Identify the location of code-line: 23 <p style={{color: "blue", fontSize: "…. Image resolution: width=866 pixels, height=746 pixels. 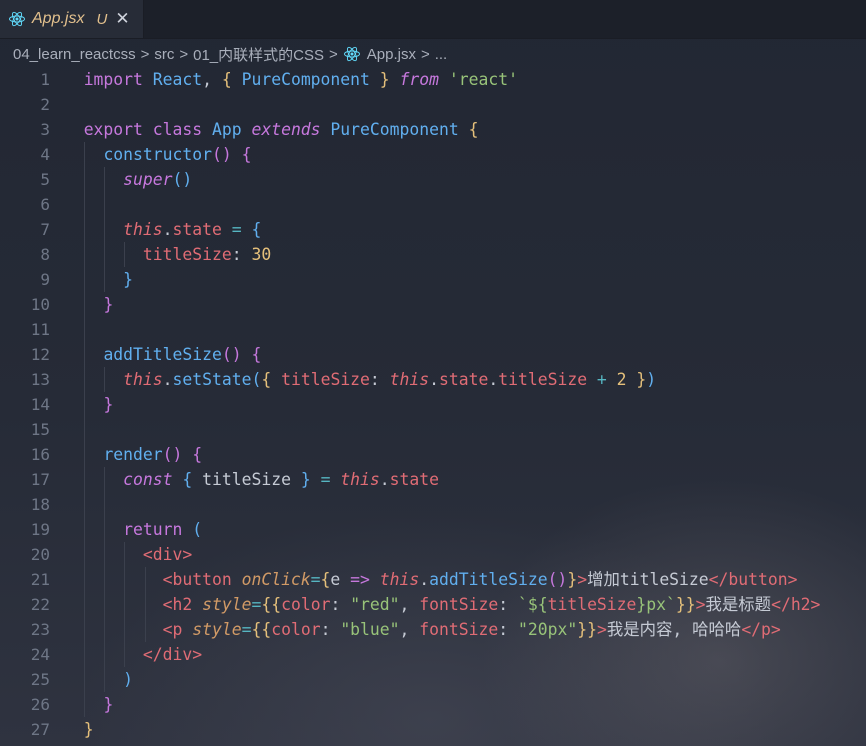
(433, 629).